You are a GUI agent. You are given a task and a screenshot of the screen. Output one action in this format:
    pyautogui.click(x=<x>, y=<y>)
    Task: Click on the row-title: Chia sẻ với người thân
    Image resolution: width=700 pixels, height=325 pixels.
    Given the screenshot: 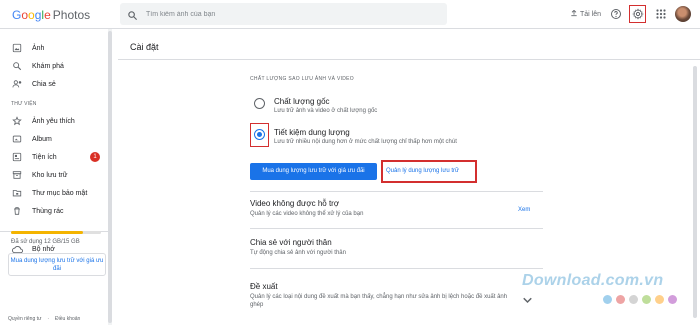 What is the action you would take?
    pyautogui.click(x=291, y=242)
    